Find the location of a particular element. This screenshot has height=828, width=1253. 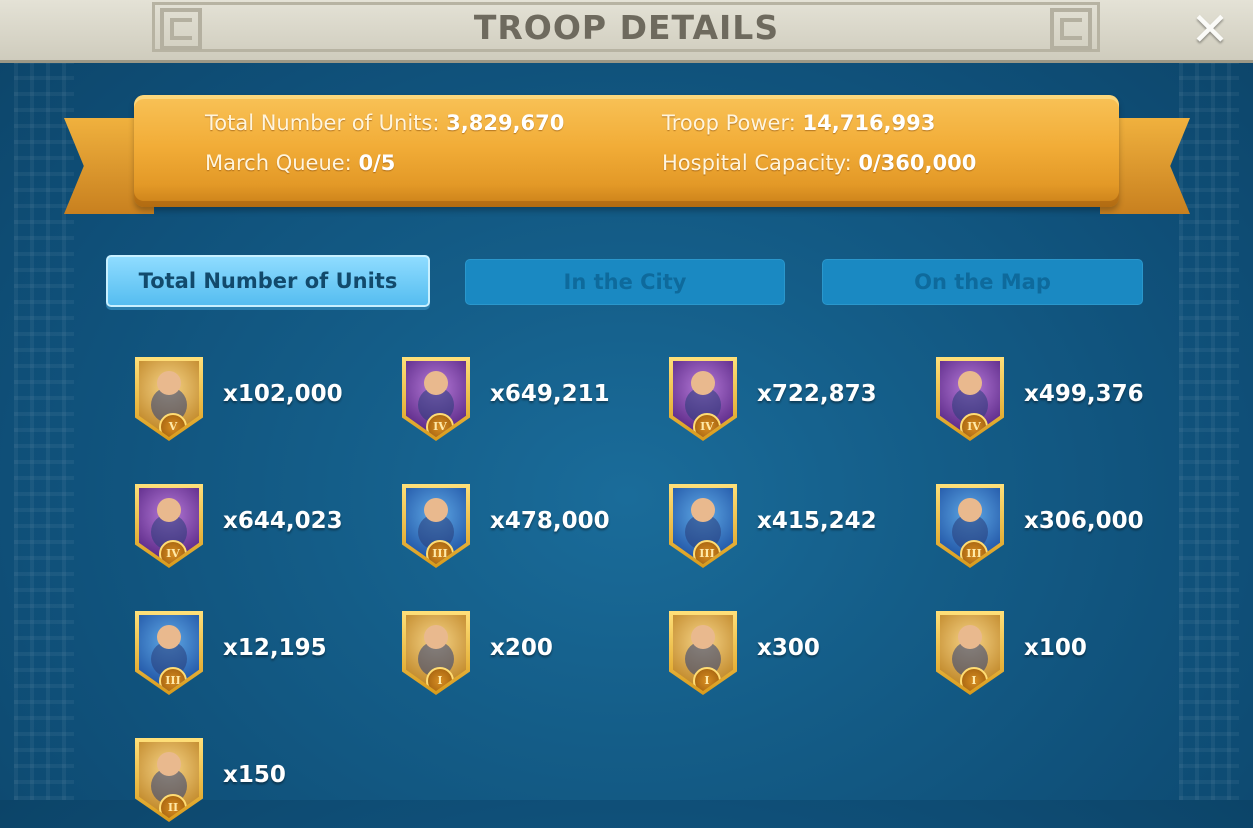

close-button: ✕ is located at coordinates (1210, 29).